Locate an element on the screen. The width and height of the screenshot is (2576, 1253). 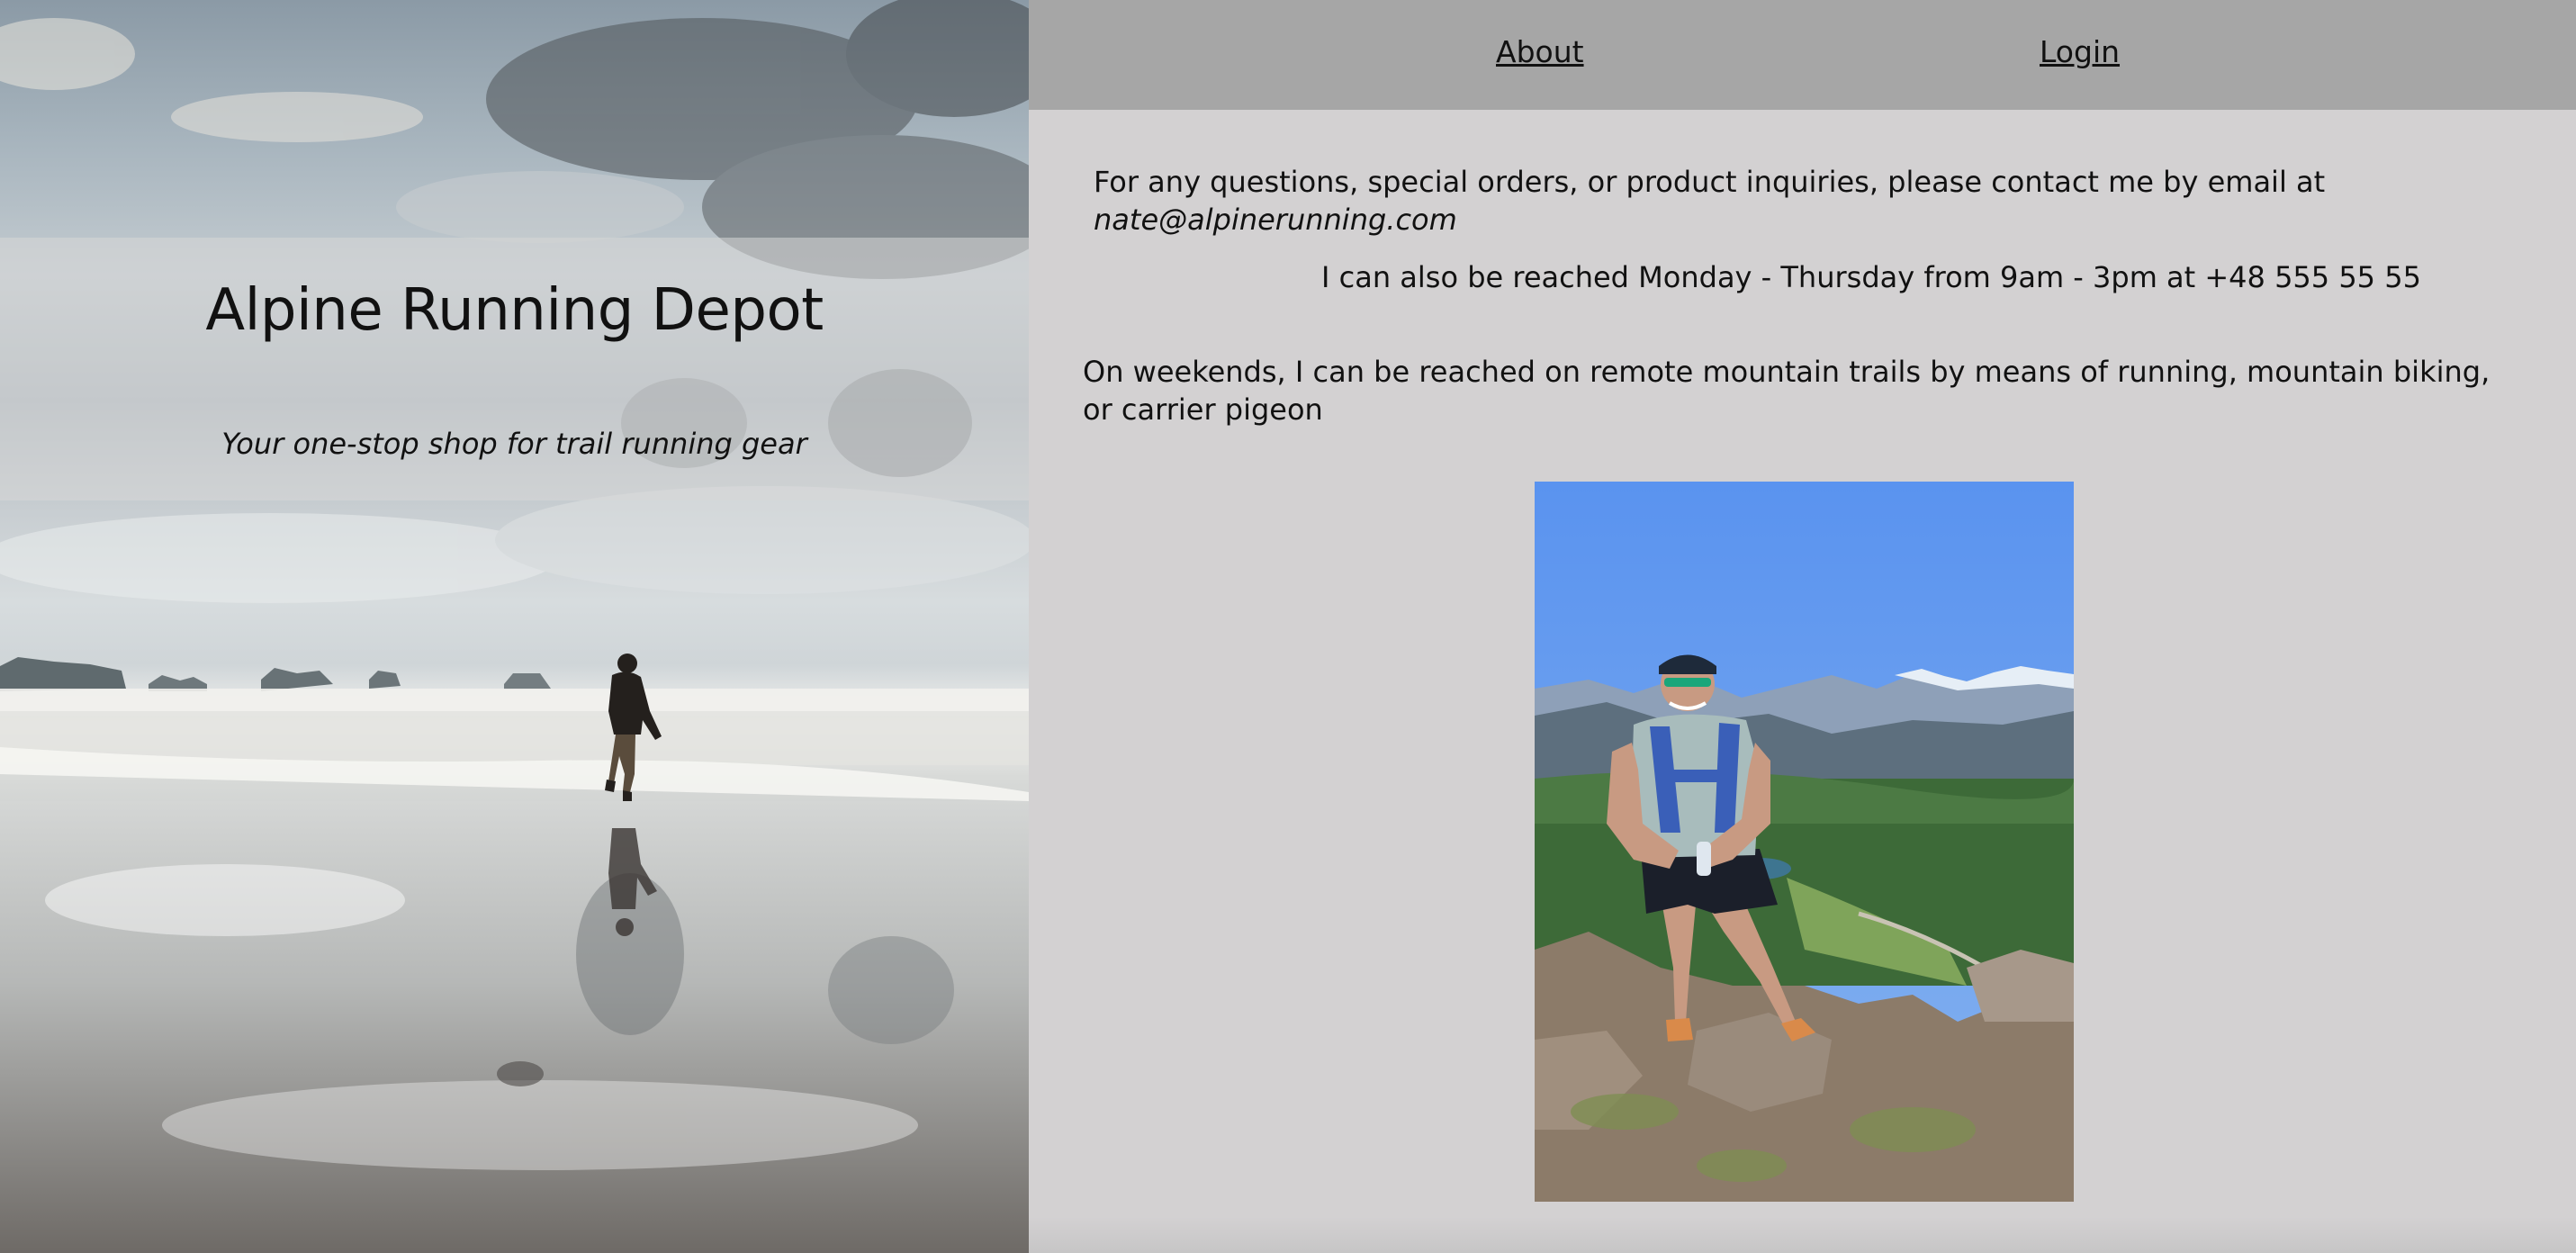
site-title: Alpine Running Depot is located at coordinates (514, 310).